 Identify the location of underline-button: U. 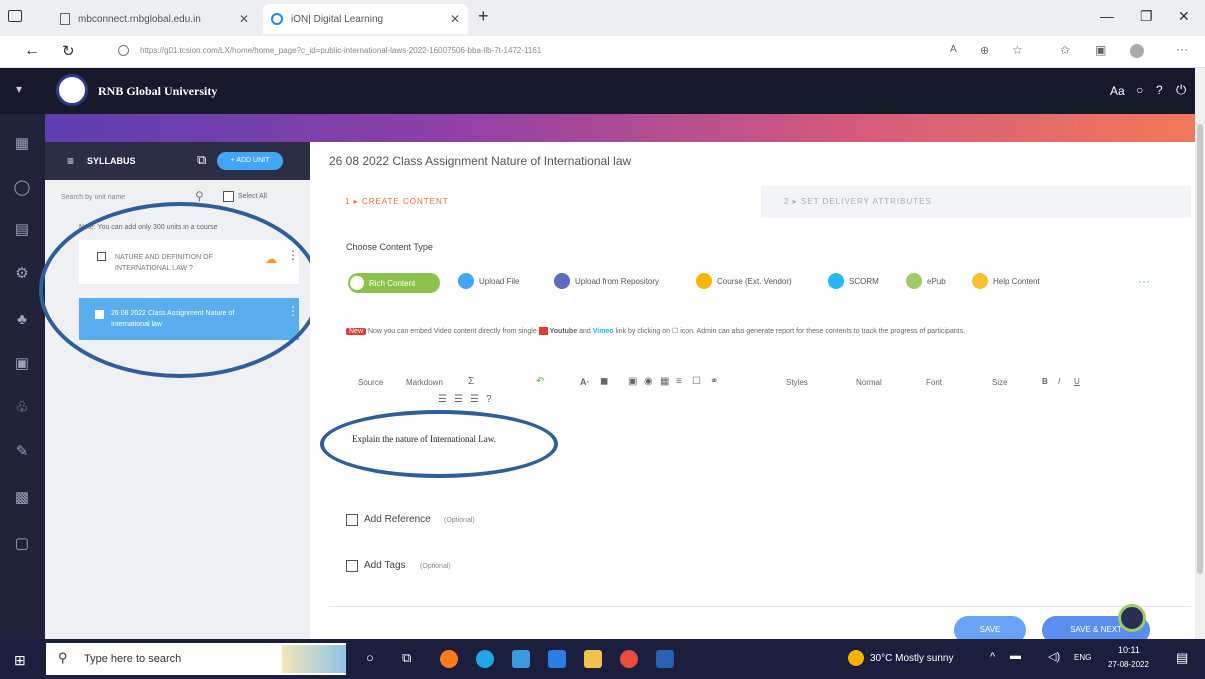
(1077, 381).